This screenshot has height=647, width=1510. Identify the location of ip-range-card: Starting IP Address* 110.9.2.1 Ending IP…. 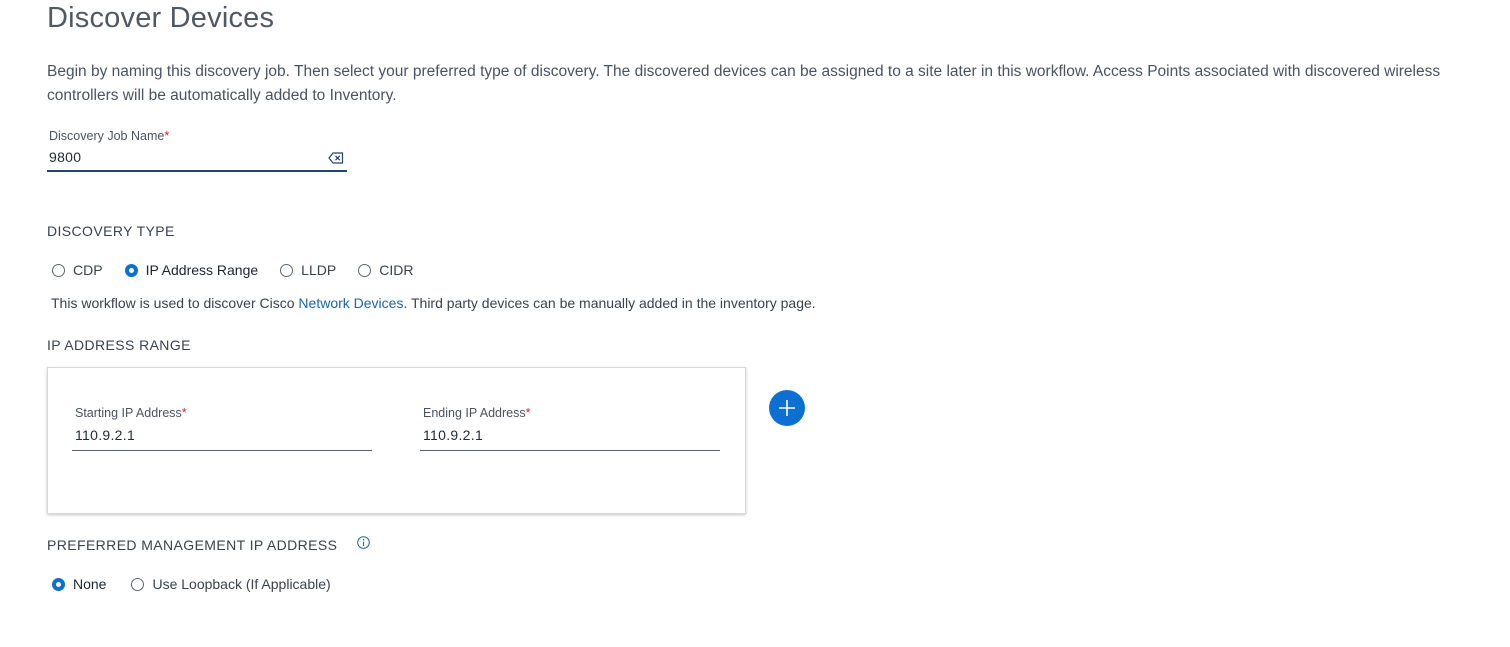
(396, 440).